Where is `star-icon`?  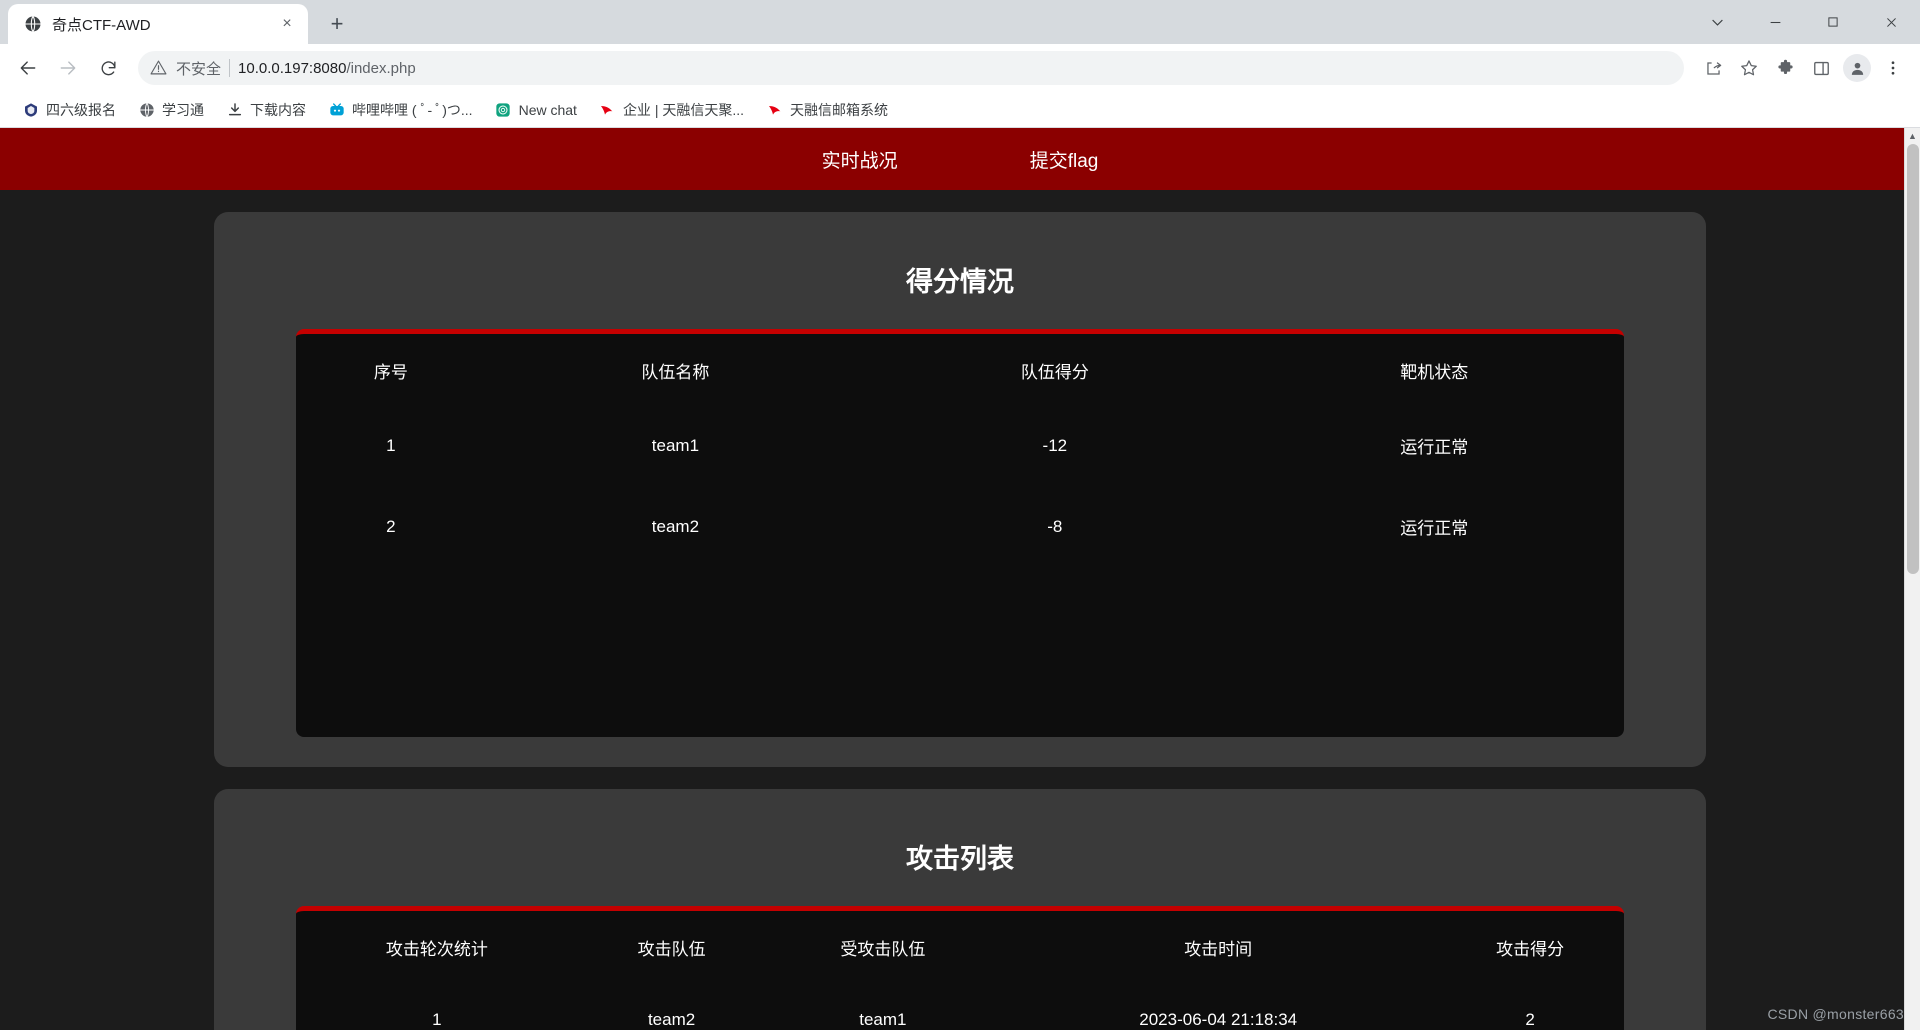 star-icon is located at coordinates (1749, 68).